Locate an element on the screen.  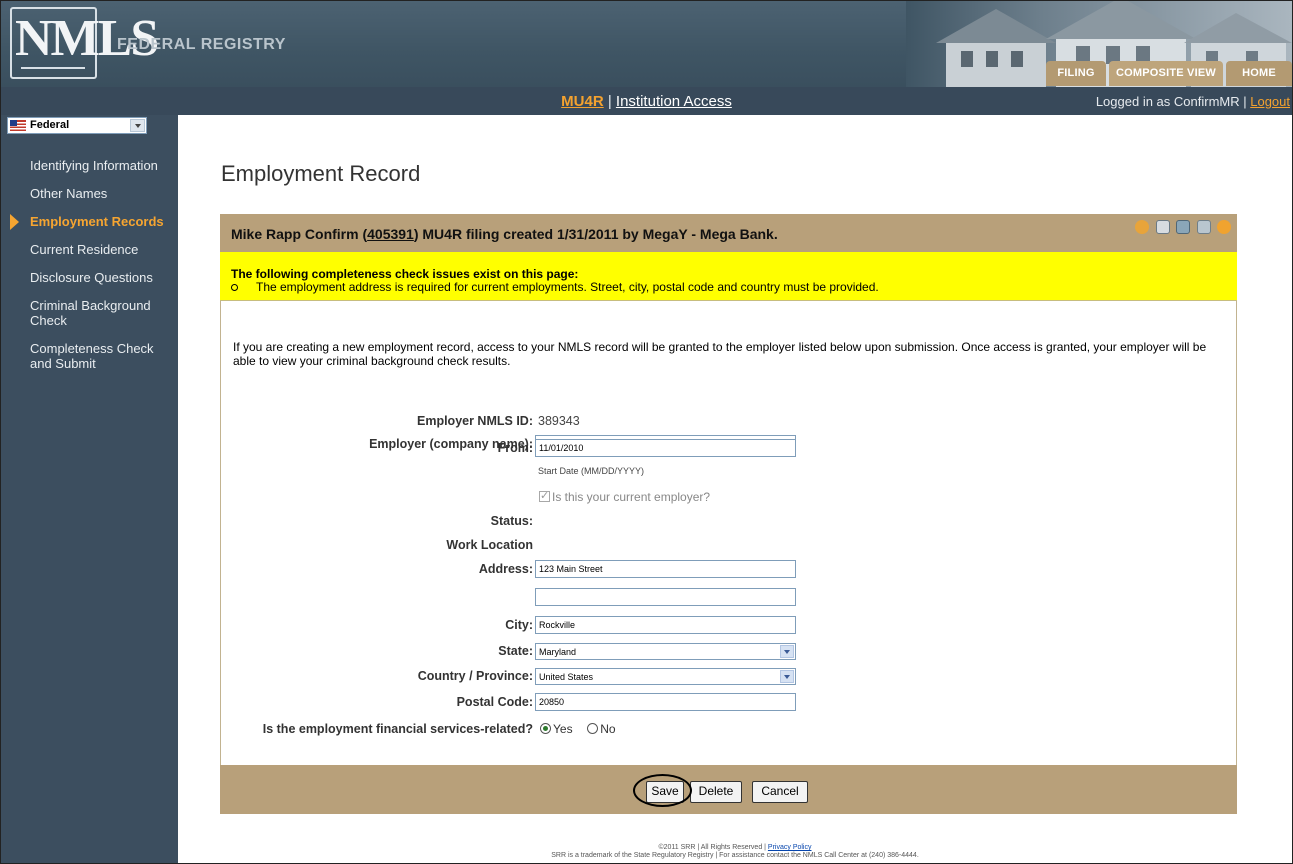
financial-services-radio-group: Yes No is located at coordinates (578, 729).